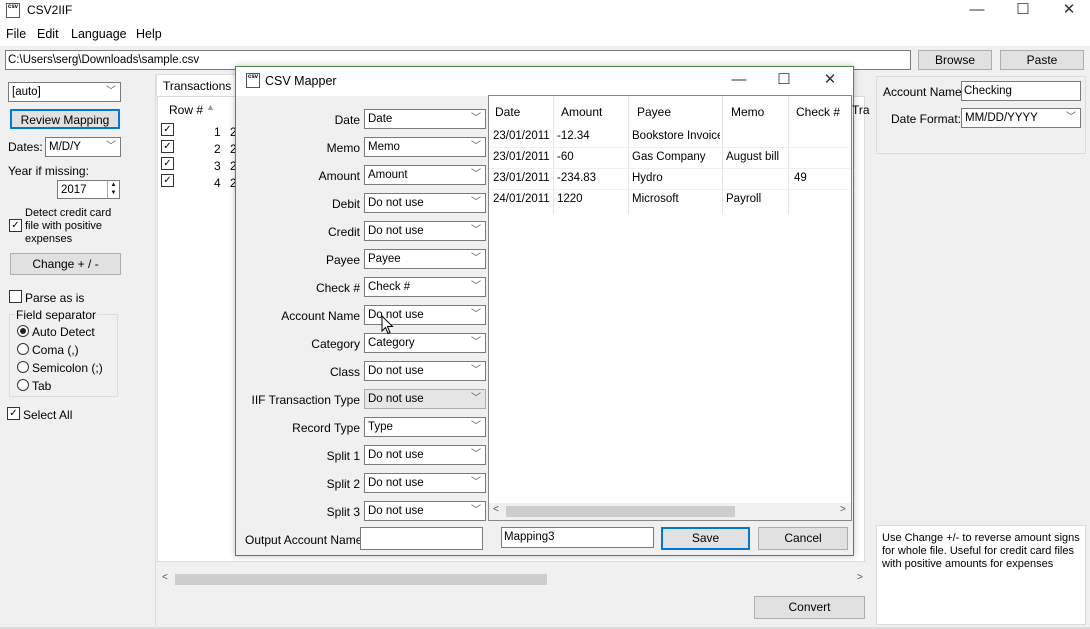 This screenshot has width=1090, height=629. Describe the element at coordinates (337, 288) in the screenshot. I see `field-label-check: Check #` at that location.